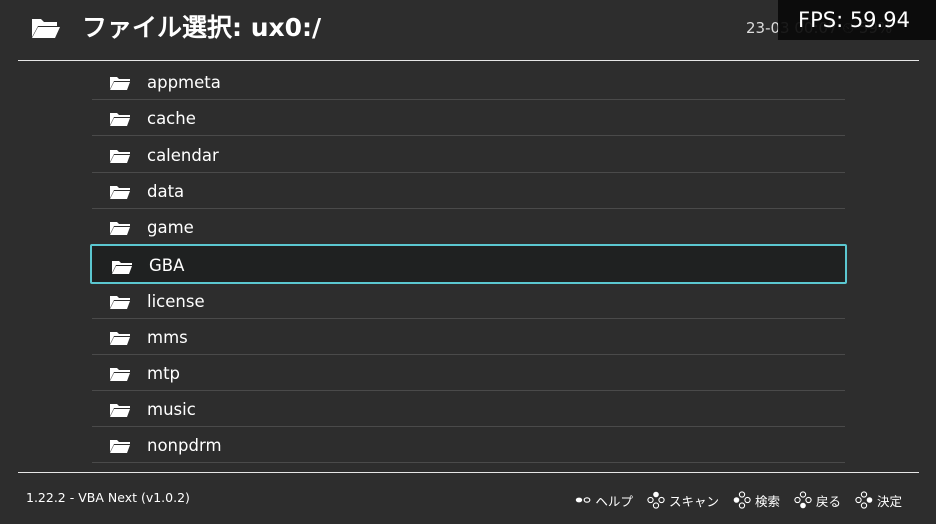  Describe the element at coordinates (170, 227) in the screenshot. I see `list-item-label: game` at that location.